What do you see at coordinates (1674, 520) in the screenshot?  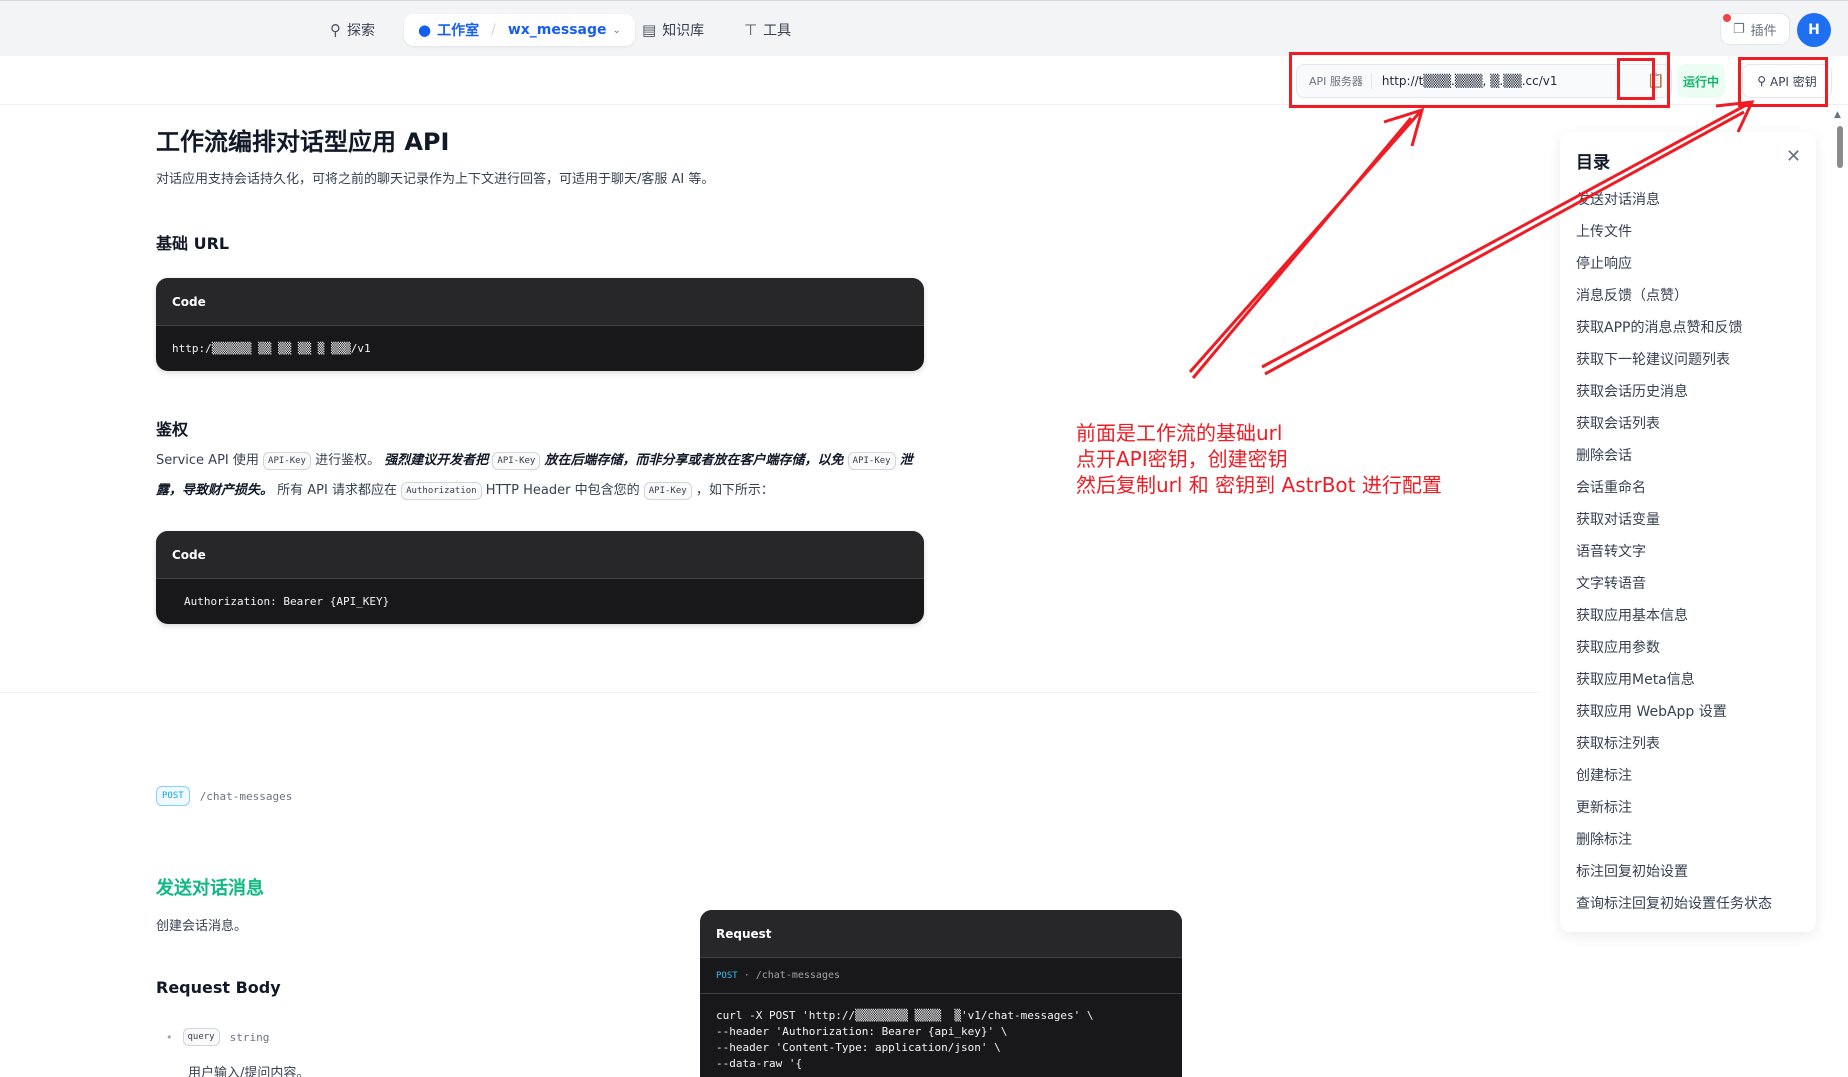 I see `toc-item: 获取对话变量` at bounding box center [1674, 520].